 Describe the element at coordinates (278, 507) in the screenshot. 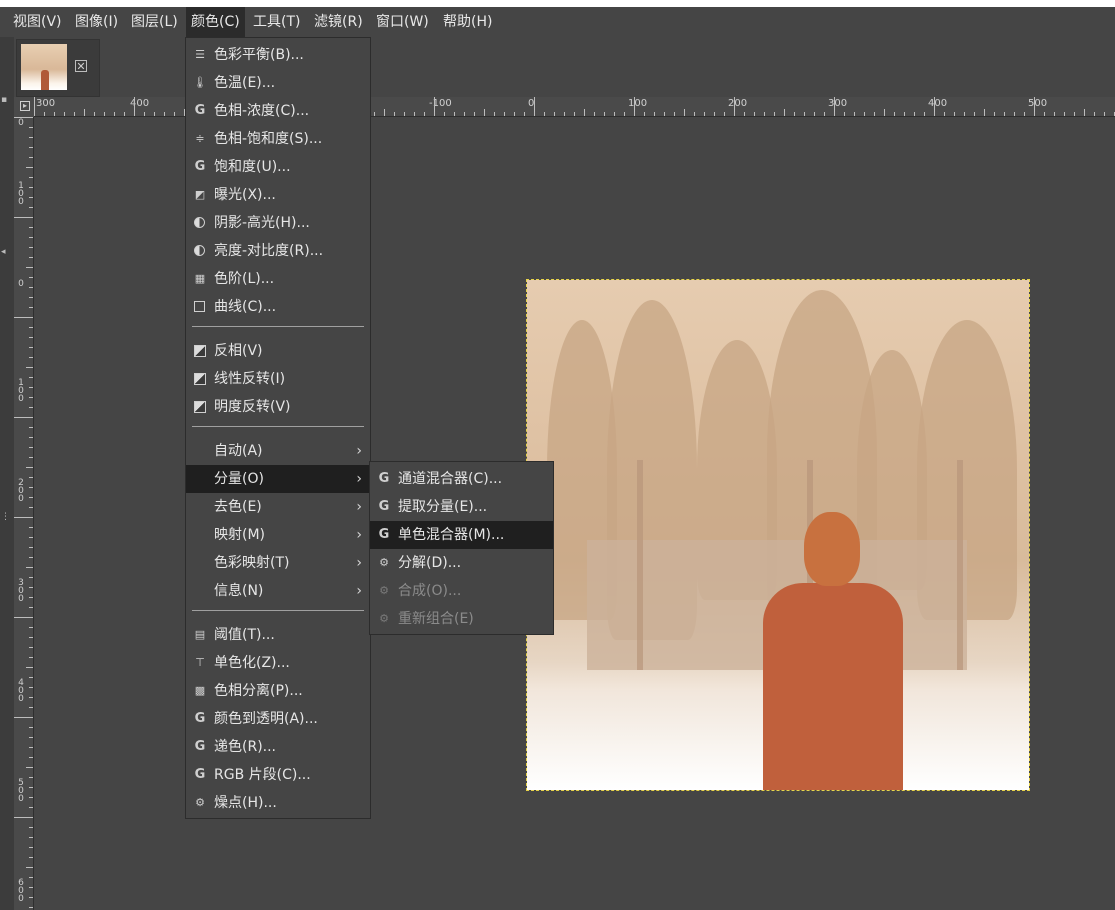

I see `menu-item-desaturate: 去色(E) ›` at that location.